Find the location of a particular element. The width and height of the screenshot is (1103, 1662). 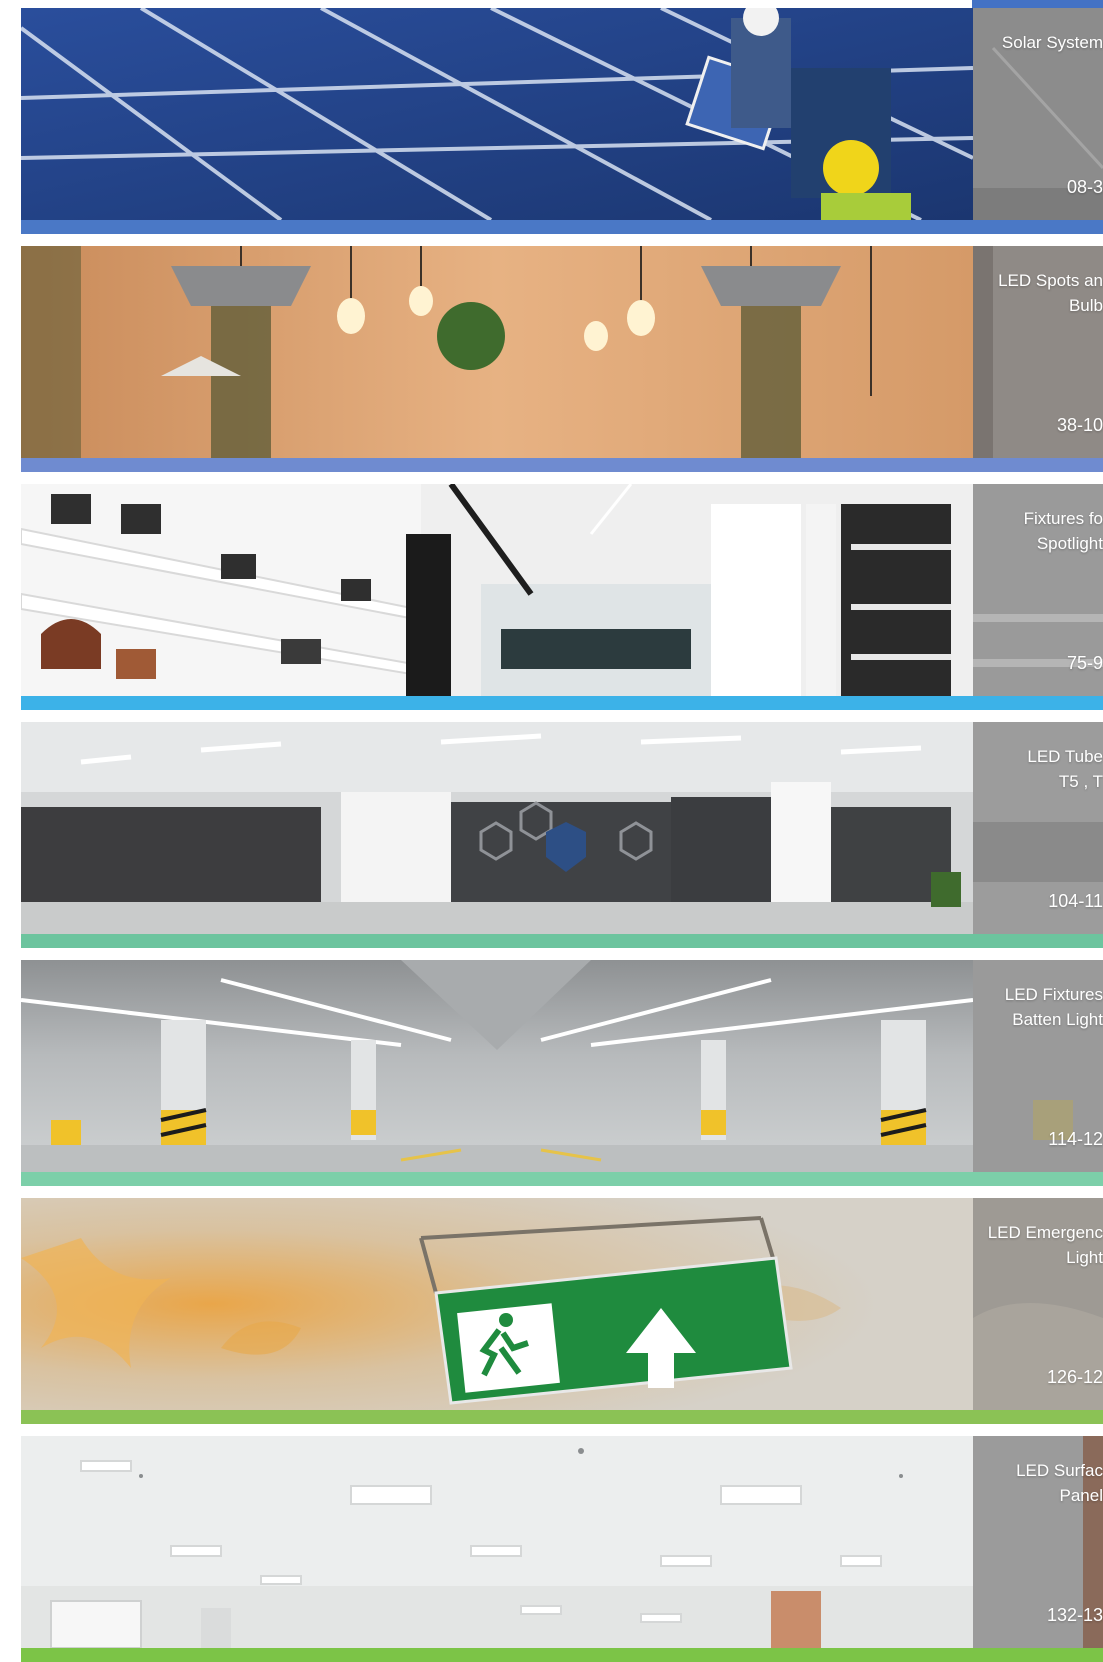

section-led-spots-bulbs: LED Spots an Bulb 38-10 is located at coordinates (562, 359).